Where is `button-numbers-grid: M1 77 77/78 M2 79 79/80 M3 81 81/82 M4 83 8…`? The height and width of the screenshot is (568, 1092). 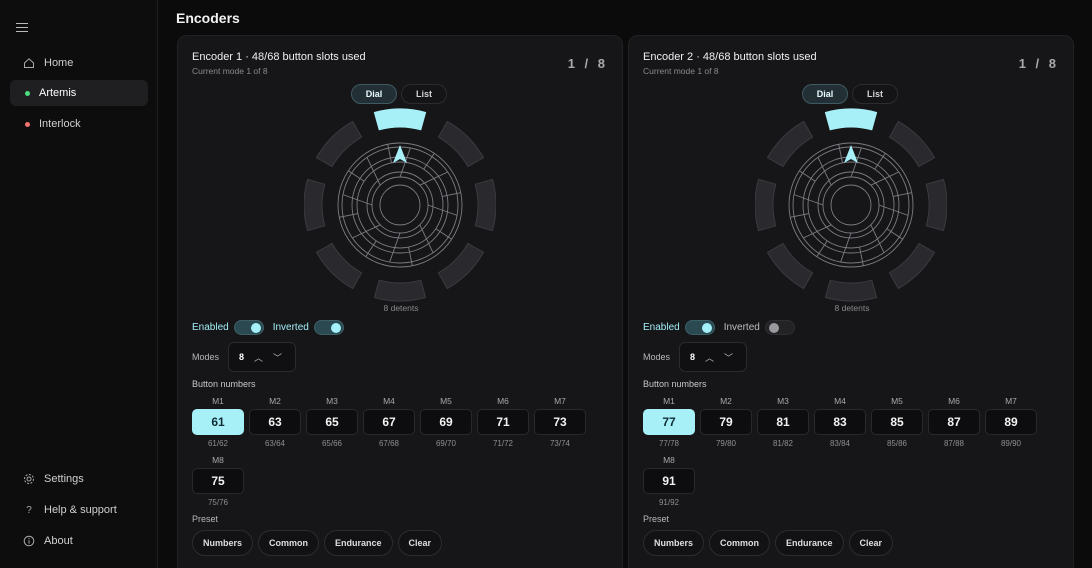
button-numbers-grid: M1 77 77/78 M2 79 79/80 M3 81 81/82 M4 83 8… is located at coordinates (853, 451).